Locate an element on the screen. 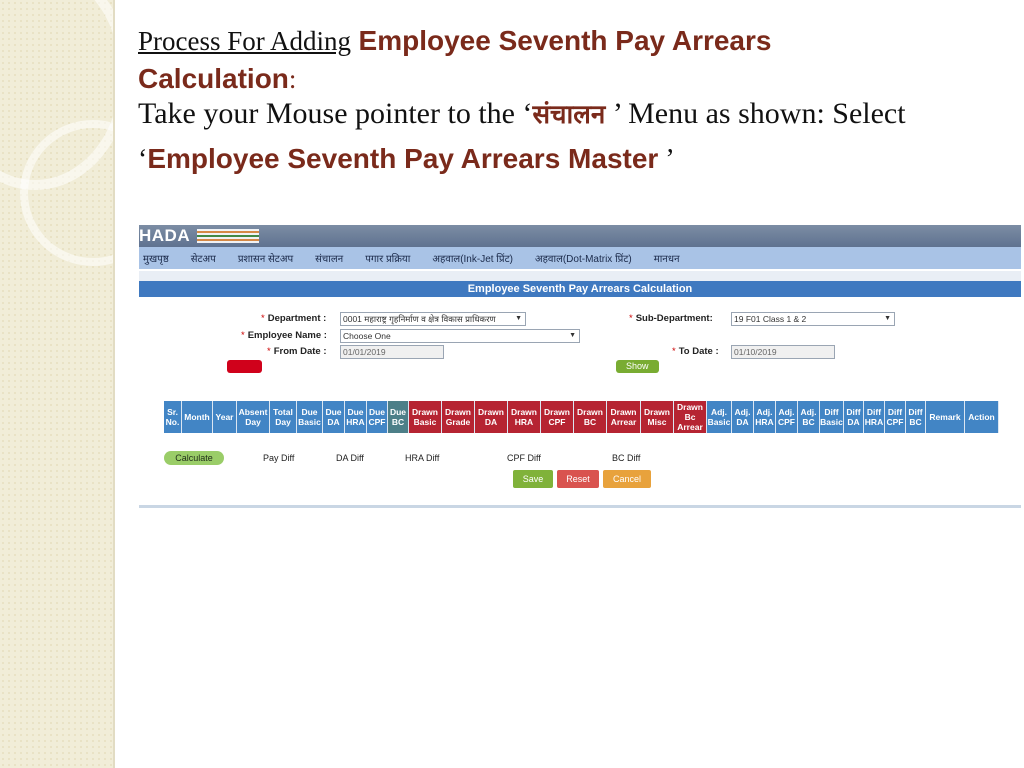 This screenshot has width=1024, height=768. decorative-side-strip is located at coordinates (57, 384).